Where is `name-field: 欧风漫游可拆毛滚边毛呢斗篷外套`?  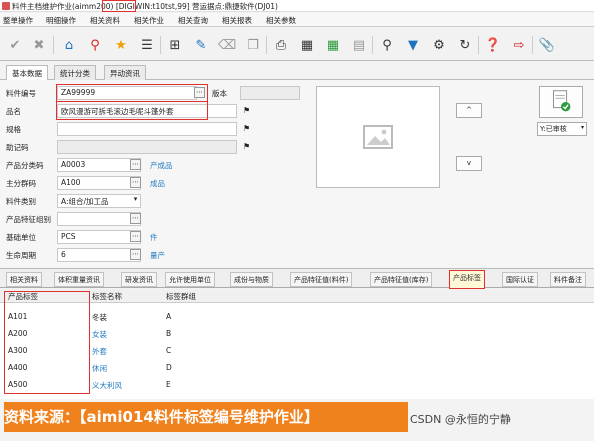 name-field: 欧风漫游可拆毛滚边毛呢斗篷外套 is located at coordinates (147, 111).